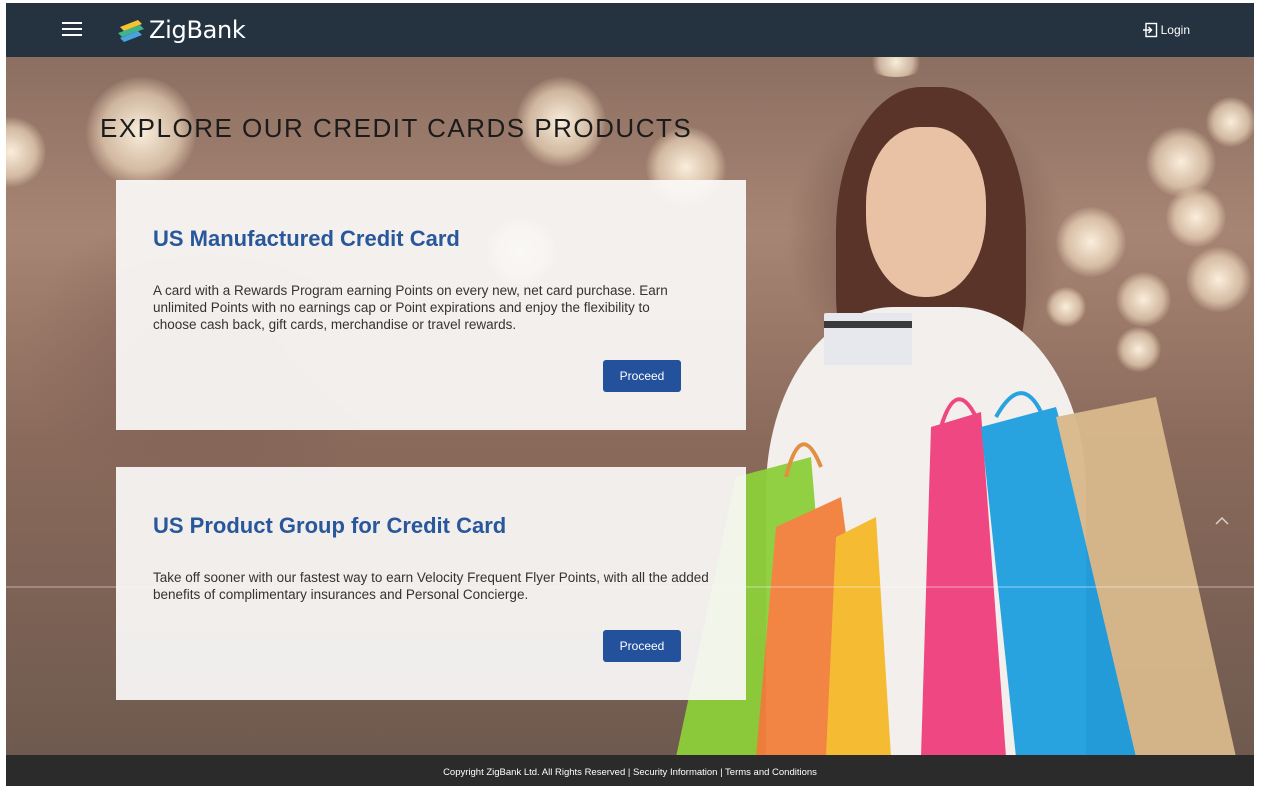 The width and height of the screenshot is (1263, 786). Describe the element at coordinates (630, 30) in the screenshot. I see `top-header: ZigBank Login` at that location.